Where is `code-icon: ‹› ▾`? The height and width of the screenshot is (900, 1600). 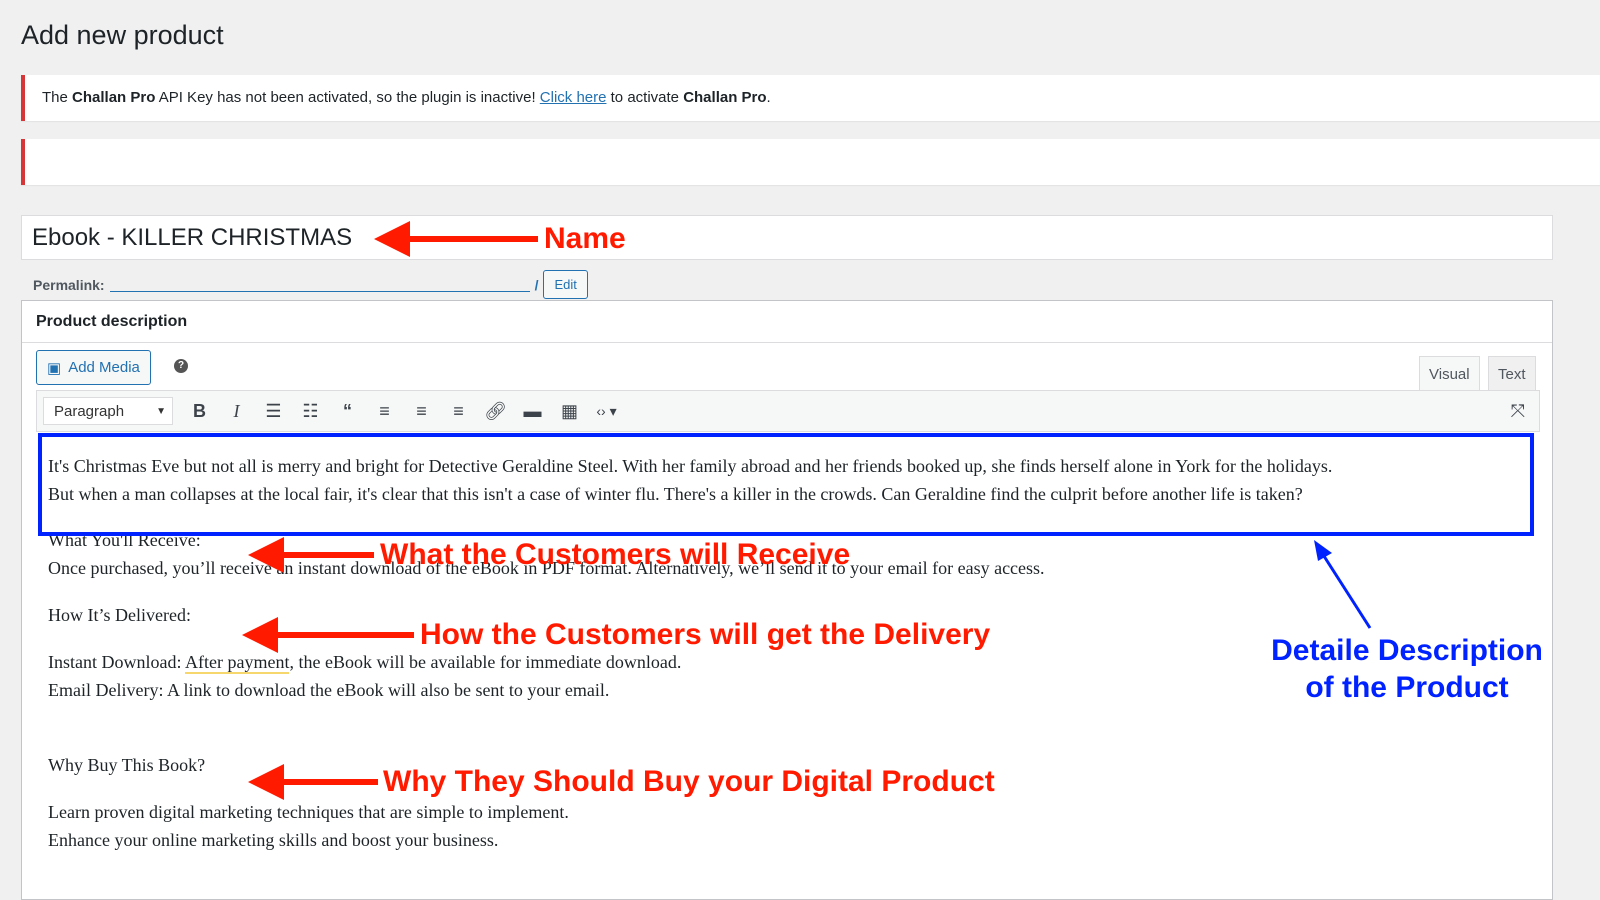
code-icon: ‹› ▾ is located at coordinates (606, 411).